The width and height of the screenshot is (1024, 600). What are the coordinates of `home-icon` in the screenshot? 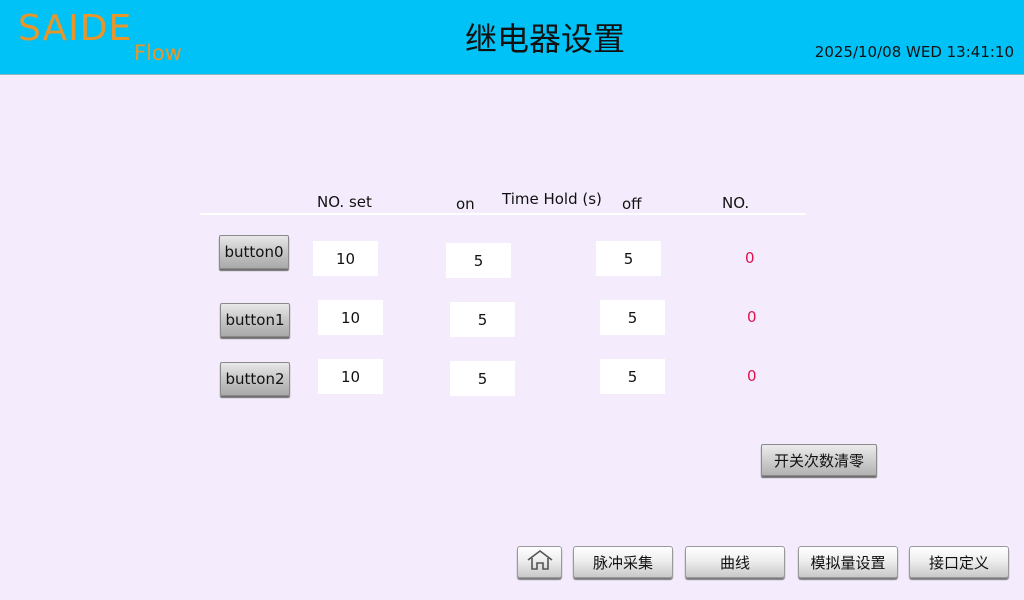 It's located at (540, 562).